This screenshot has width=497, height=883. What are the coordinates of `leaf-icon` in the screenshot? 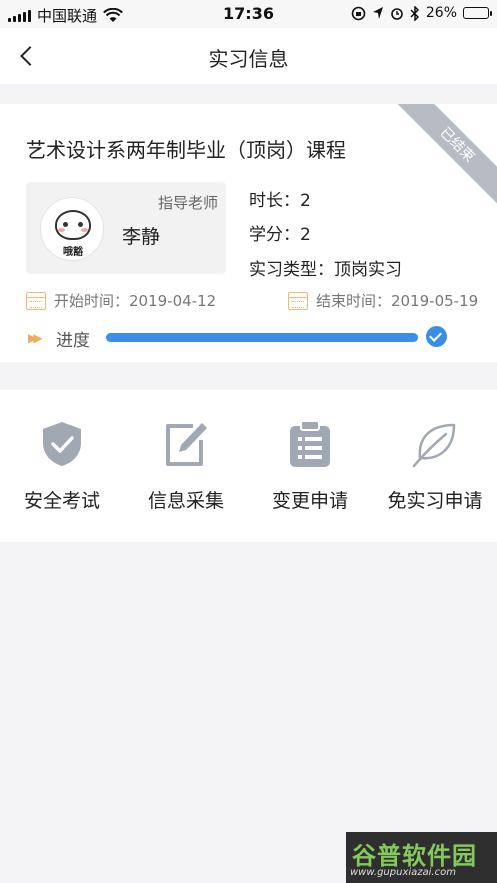 It's located at (434, 445).